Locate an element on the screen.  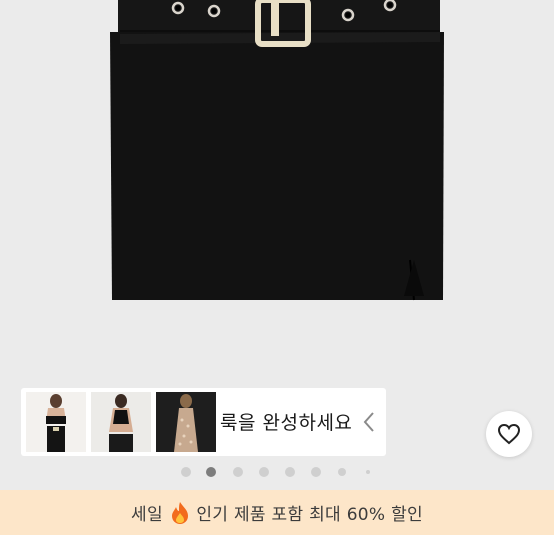
complete-the-look-panel: 룩을 완성하세요 is located at coordinates (203, 422).